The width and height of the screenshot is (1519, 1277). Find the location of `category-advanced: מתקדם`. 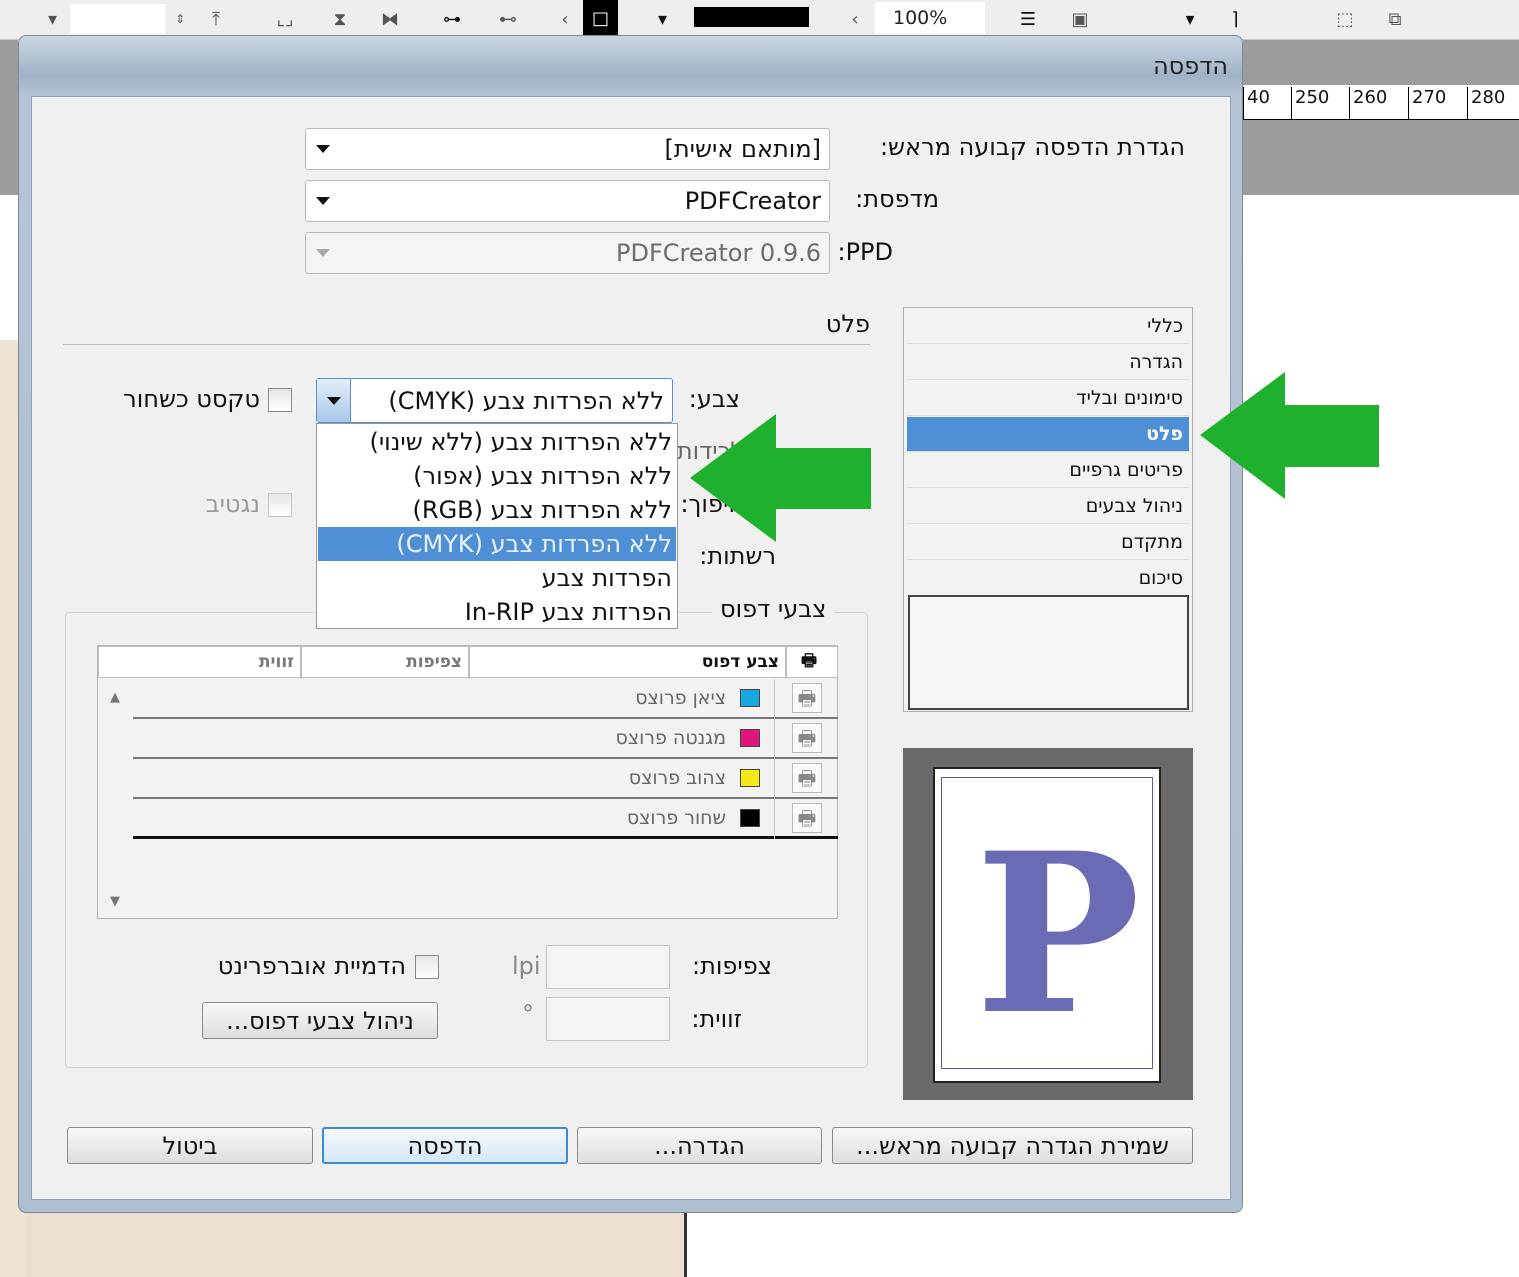

category-advanced: מתקדם is located at coordinates (1048, 542).